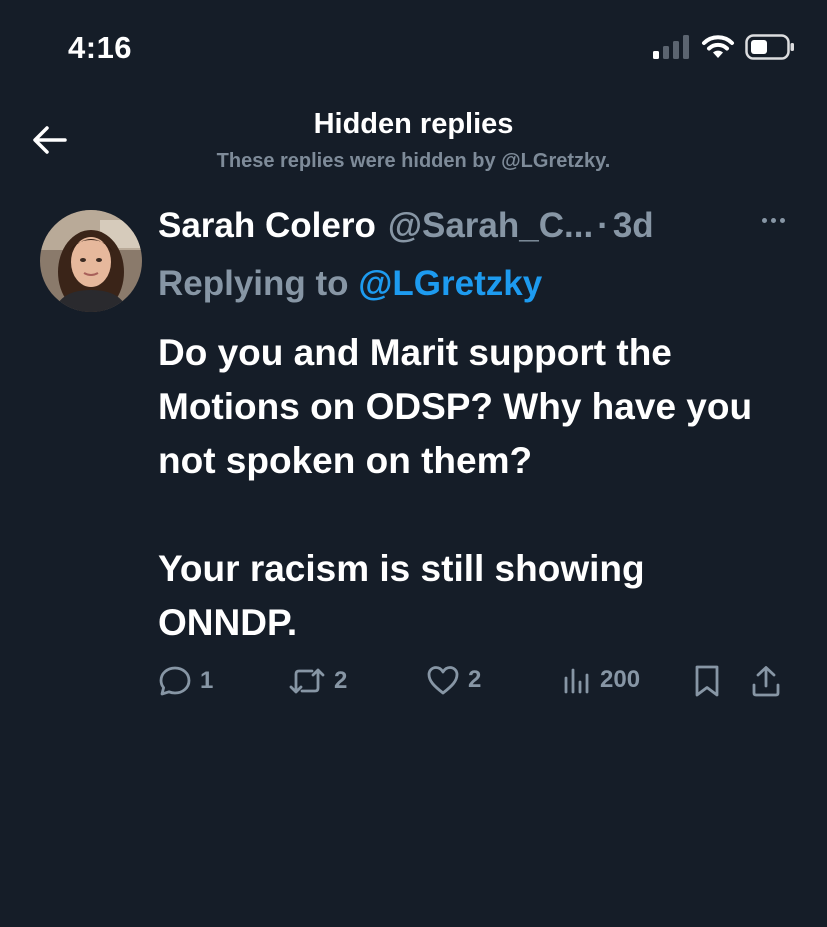 The width and height of the screenshot is (827, 927). What do you see at coordinates (267, 226) in the screenshot?
I see `display-name: Sarah Colero` at bounding box center [267, 226].